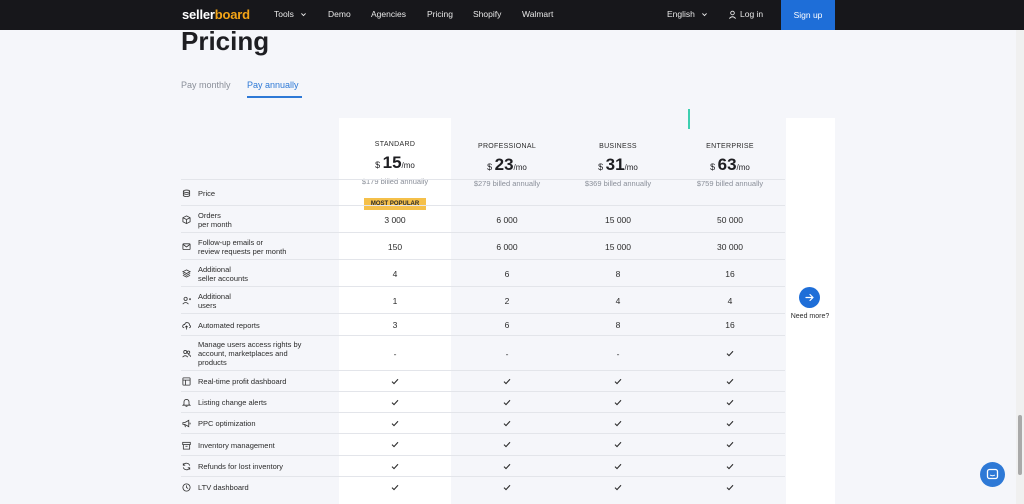 The height and width of the screenshot is (504, 1024). I want to click on feature-value: 3, so click(395, 325).